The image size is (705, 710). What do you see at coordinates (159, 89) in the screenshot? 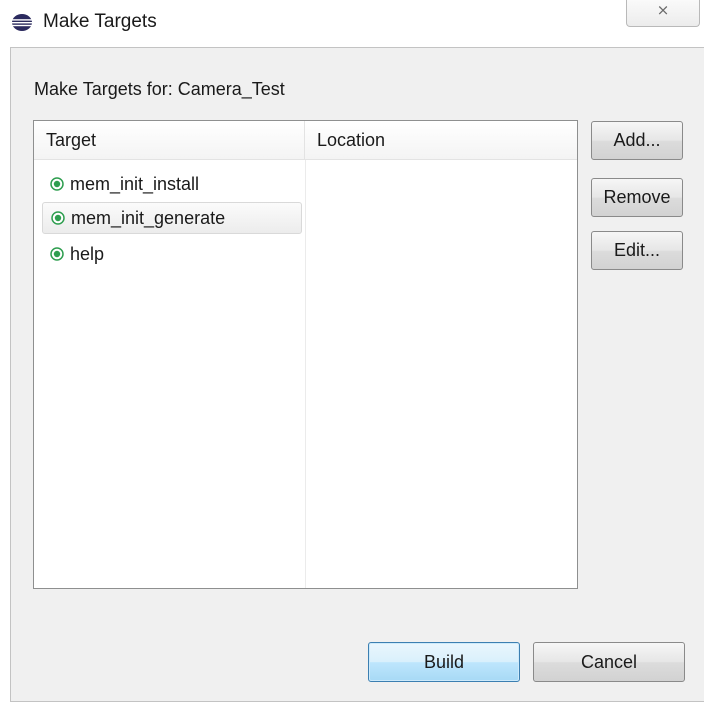
I see `dialog-header-label: Make Targets for: Camera_Test` at bounding box center [159, 89].